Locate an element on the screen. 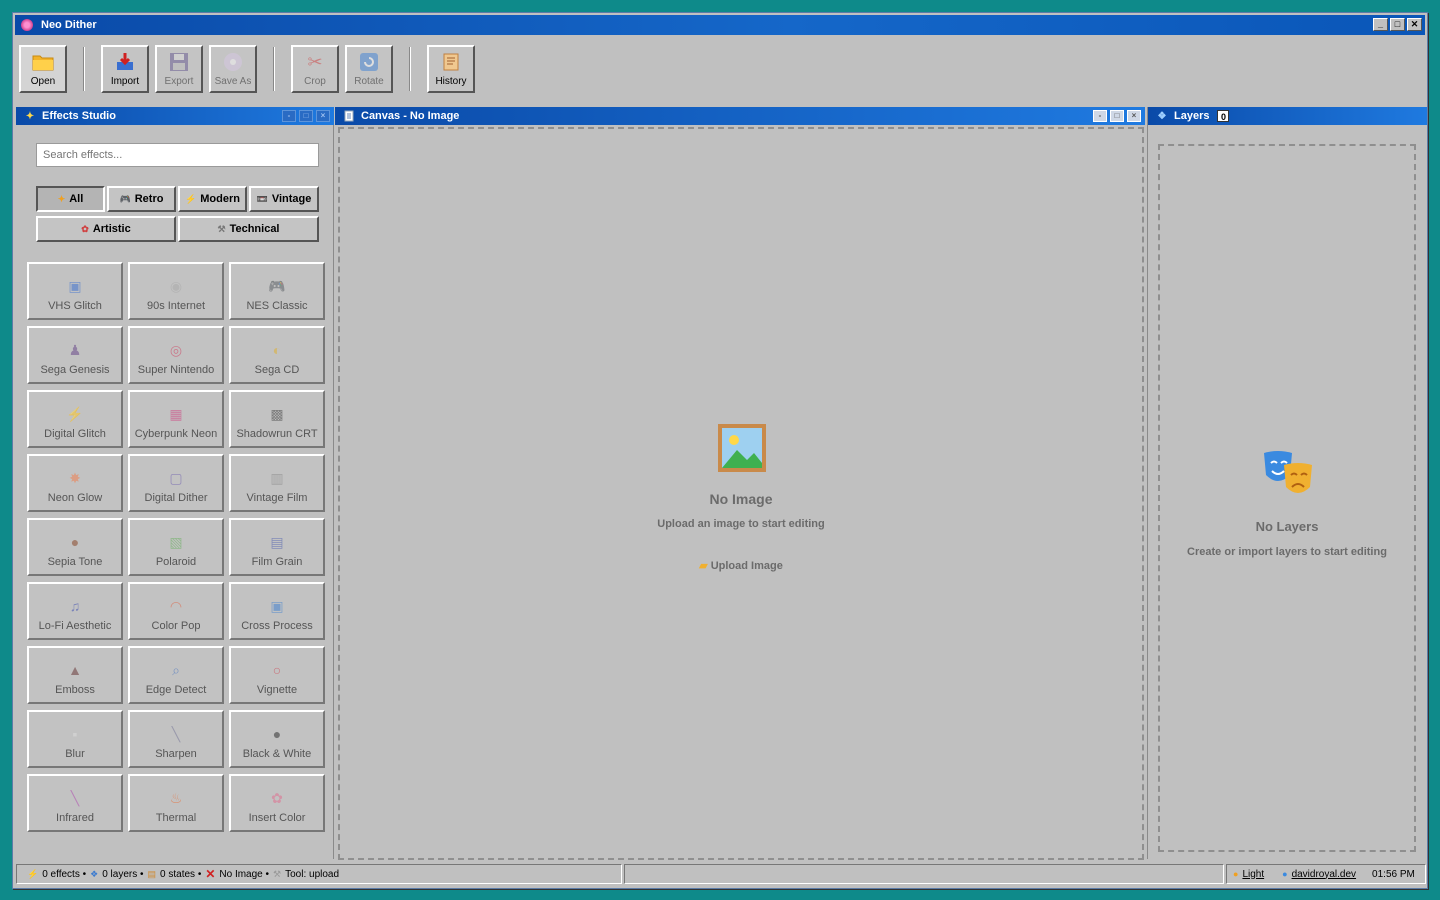 This screenshot has height=900, width=1440. effect-label: Neon Glow is located at coordinates (75, 498).